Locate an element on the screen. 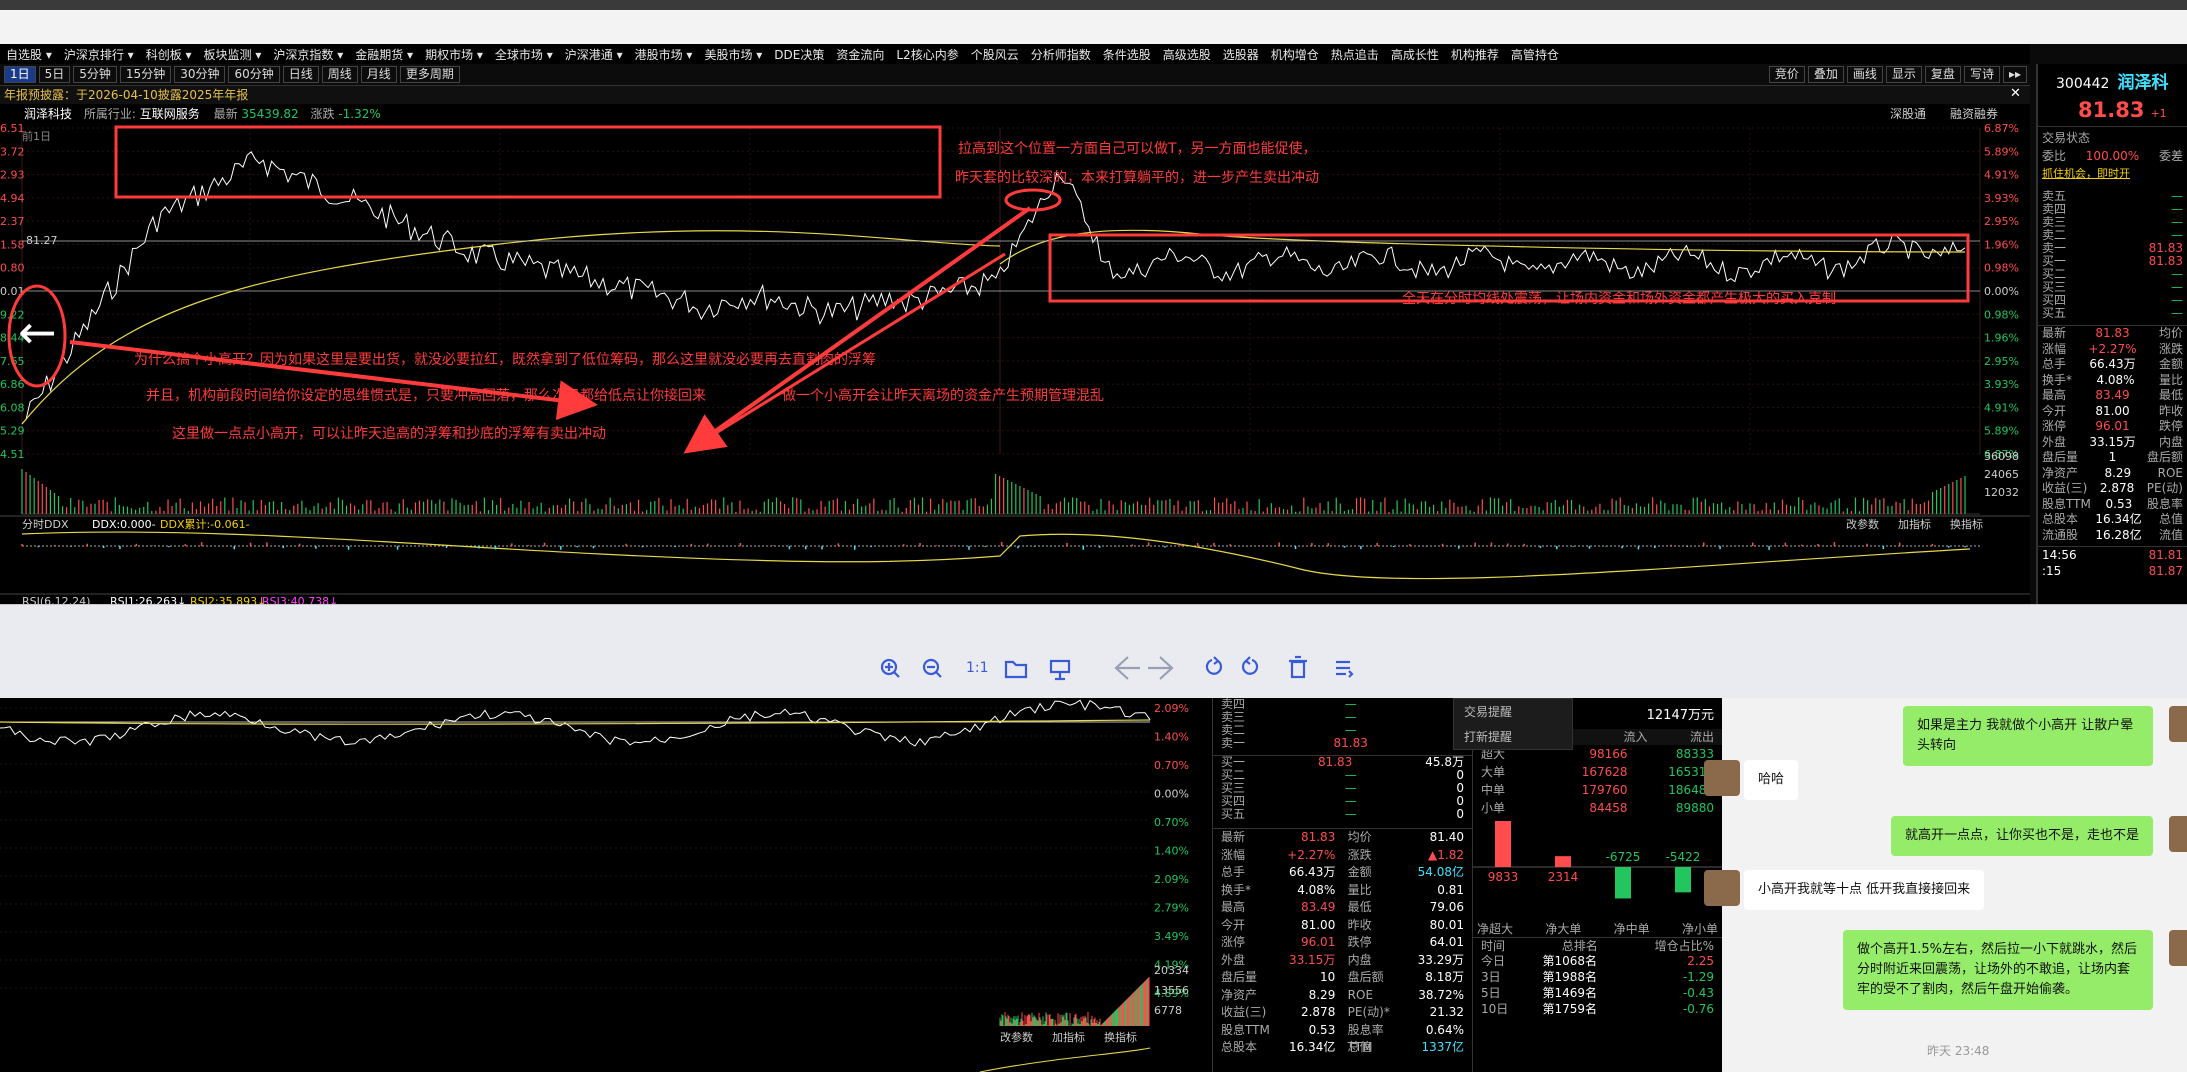 The image size is (2187, 1072). menu-item: 高级选股 is located at coordinates (1187, 54).